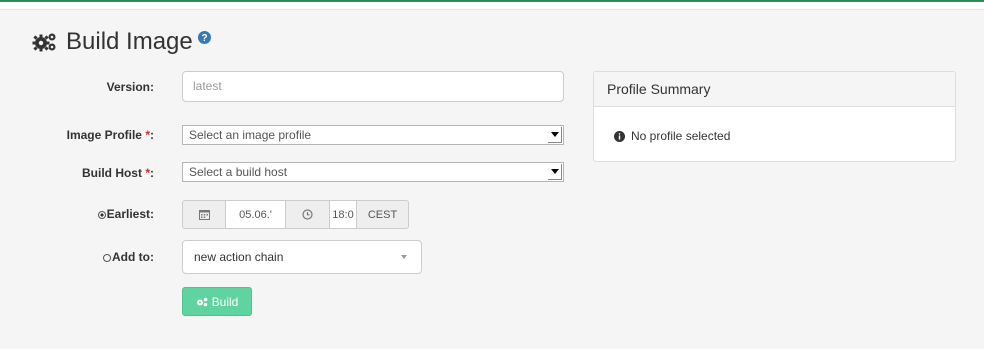 Image resolution: width=984 pixels, height=349 pixels. Describe the element at coordinates (302, 257) in the screenshot. I see `action-chain-select: new action chain` at that location.